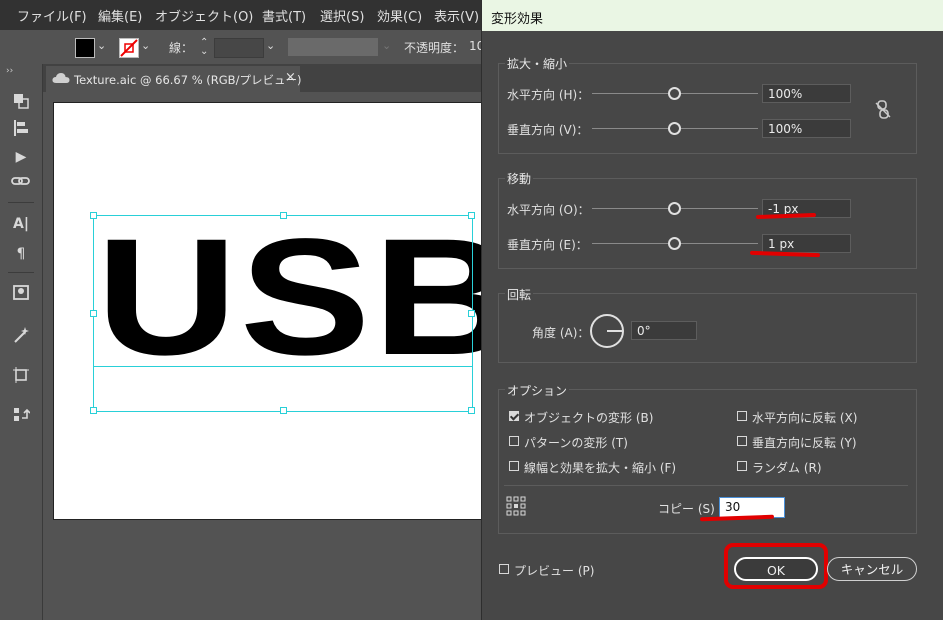 This screenshot has height=620, width=943. I want to click on move-horizontal-label: 水平方向 (O)：, so click(548, 210).